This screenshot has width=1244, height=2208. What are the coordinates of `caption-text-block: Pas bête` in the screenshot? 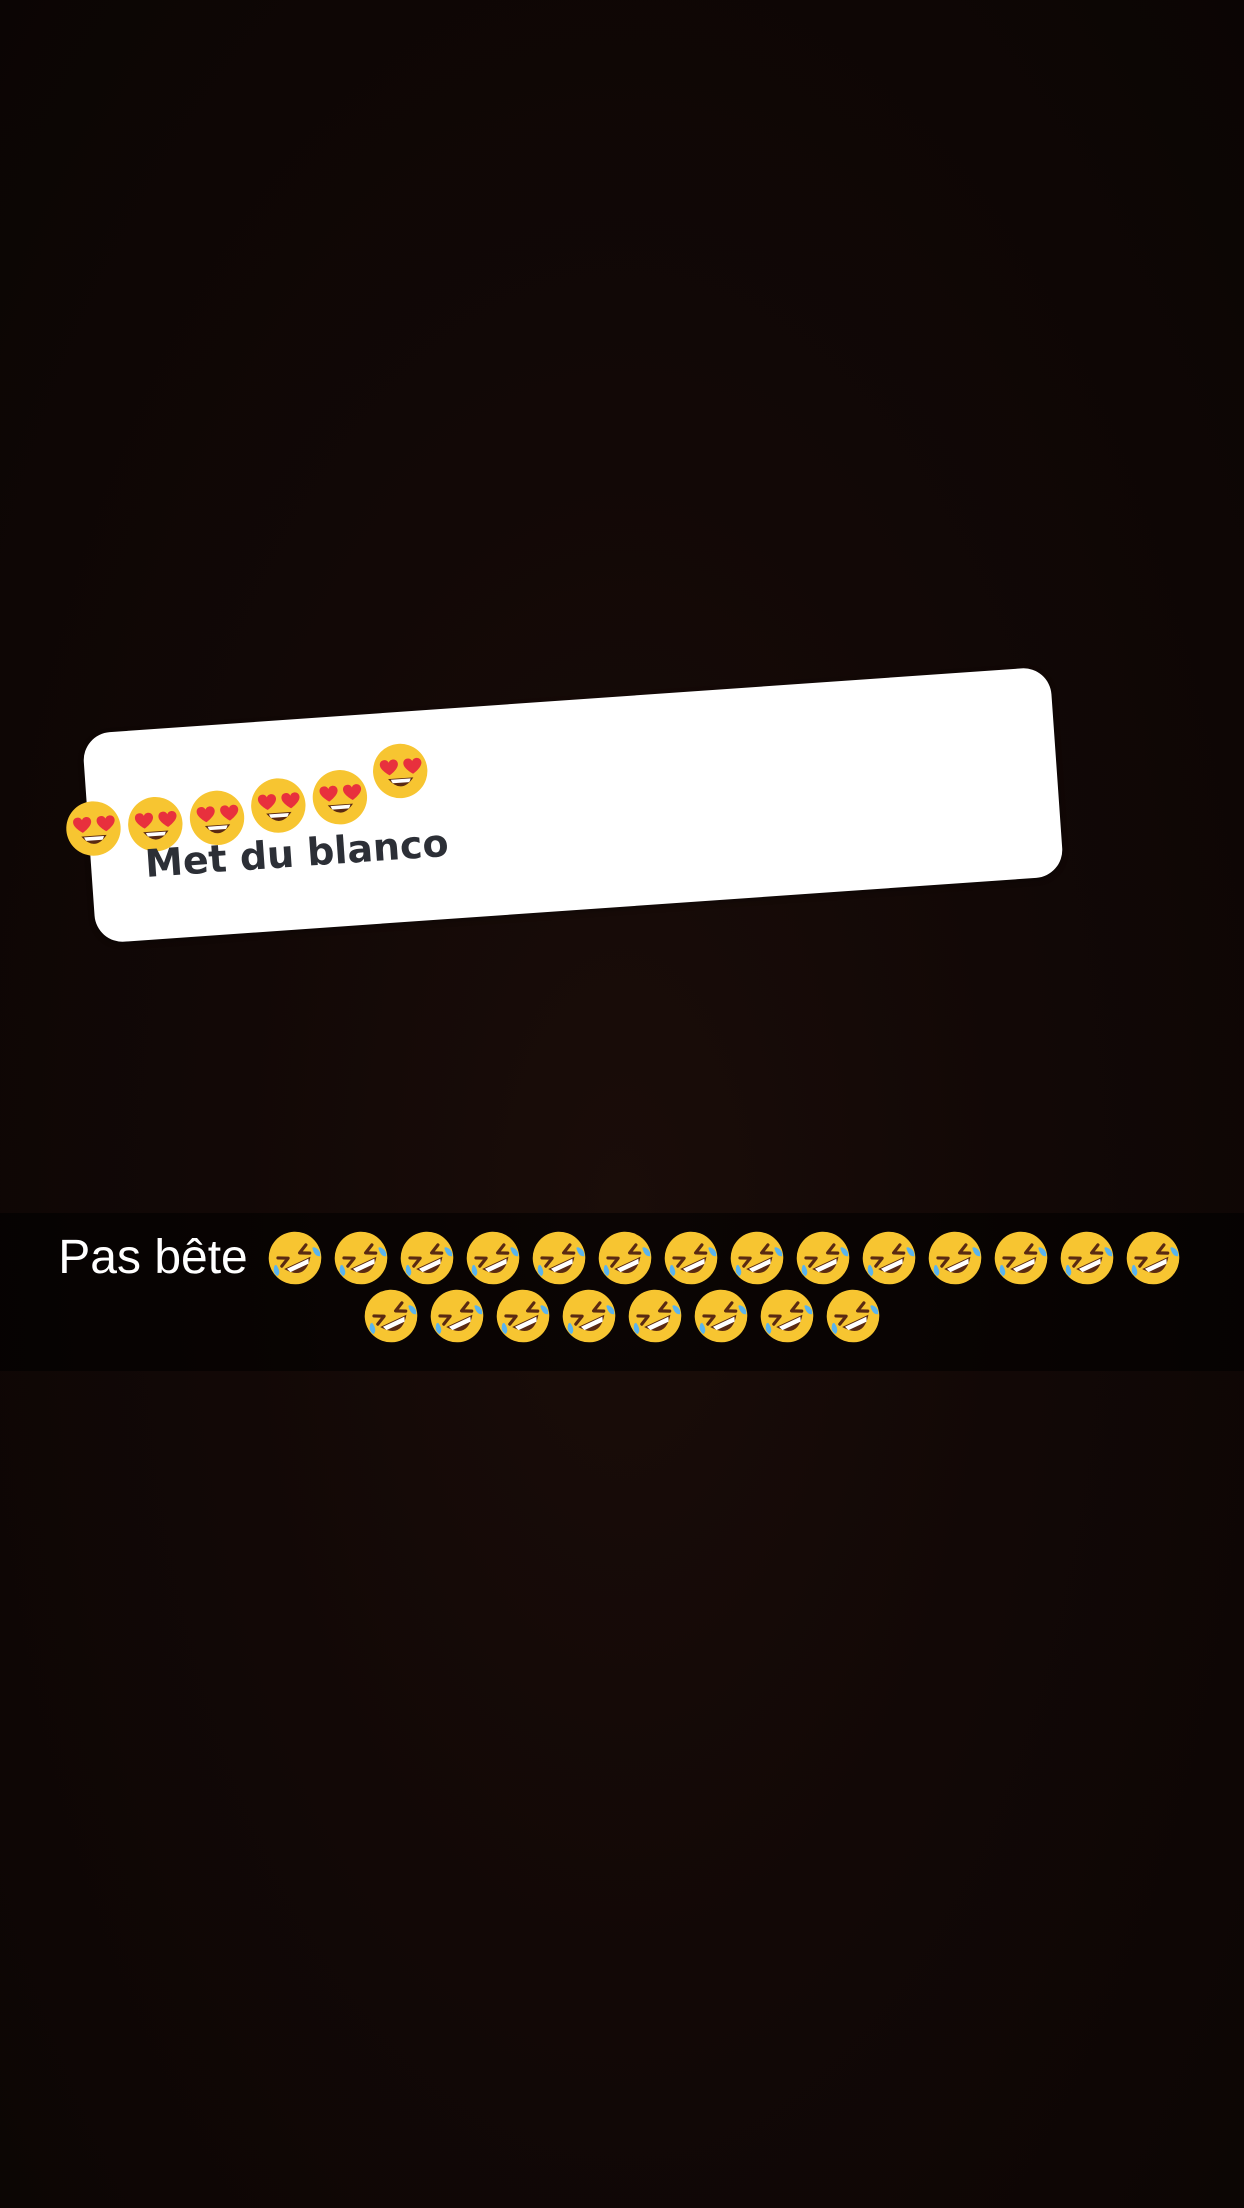 It's located at (622, 1287).